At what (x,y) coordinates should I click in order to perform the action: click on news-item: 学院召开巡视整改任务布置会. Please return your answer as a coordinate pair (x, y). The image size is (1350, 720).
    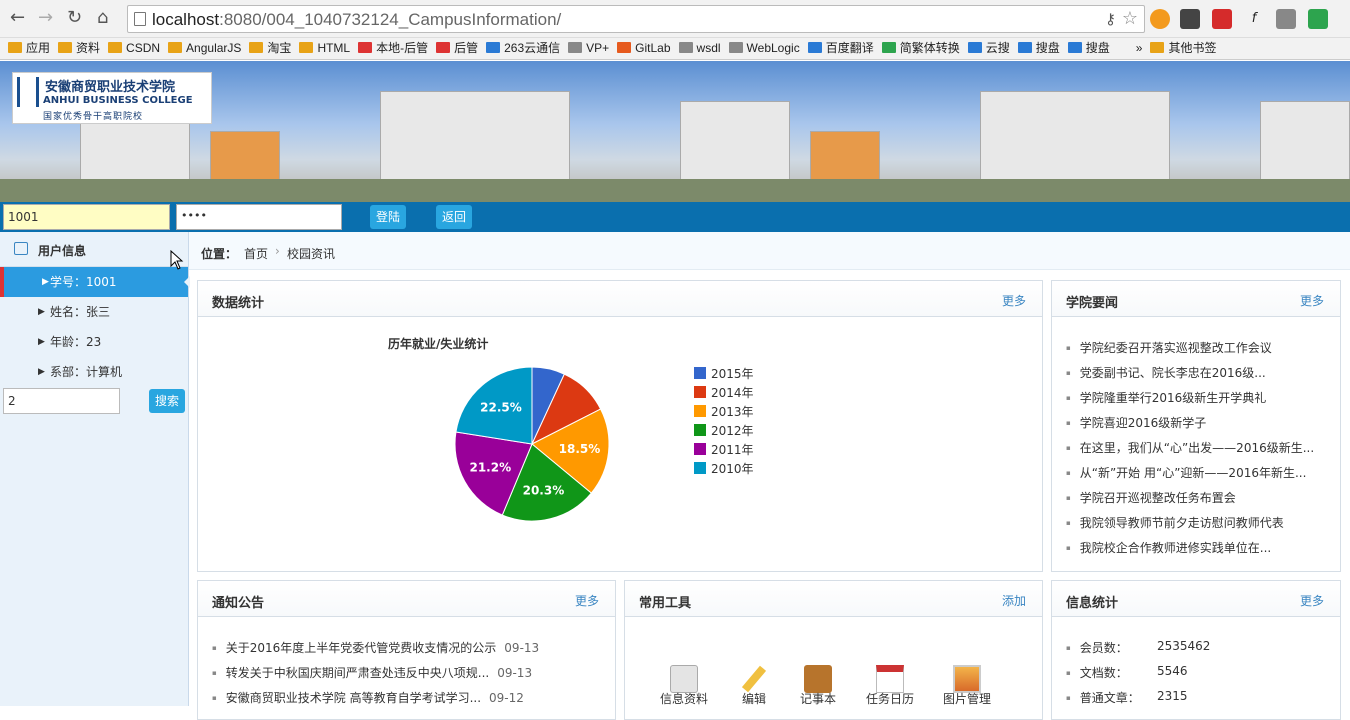
    Looking at the image, I should click on (1151, 497).